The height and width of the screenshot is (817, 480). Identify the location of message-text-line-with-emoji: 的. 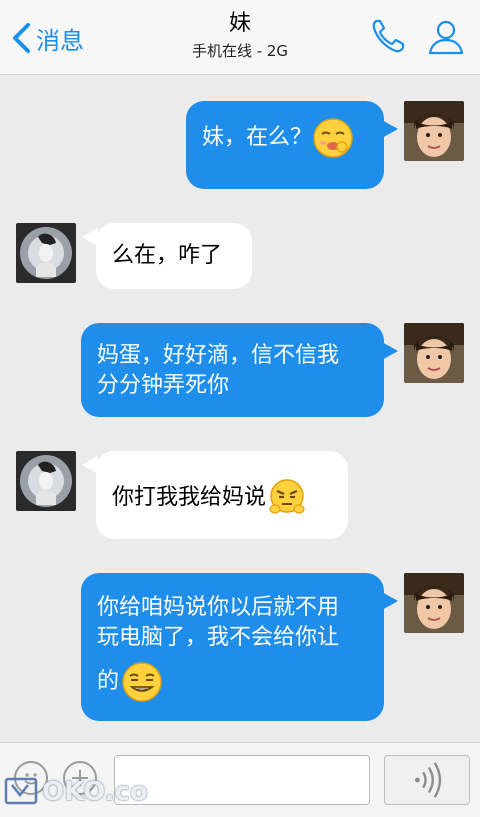
(240, 682).